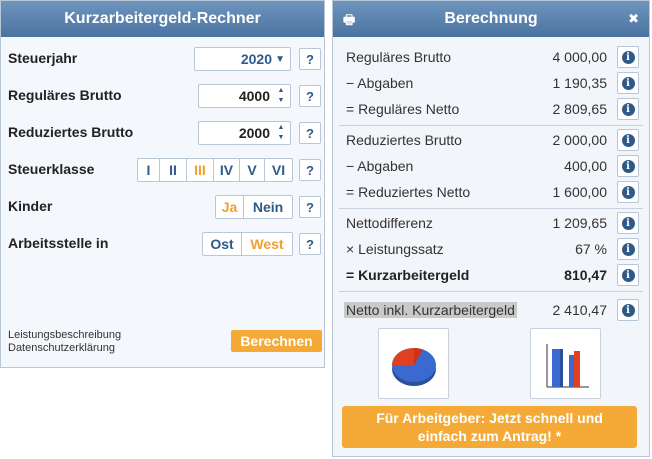  I want to click on result-label: = Reguläres Netto, so click(403, 109).